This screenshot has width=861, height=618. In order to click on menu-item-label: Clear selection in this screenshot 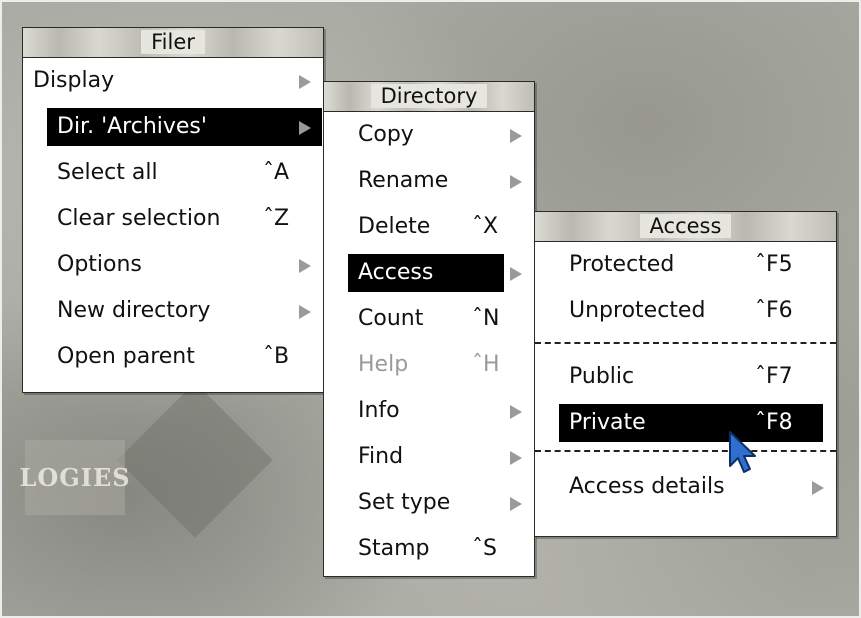, I will do `click(139, 218)`.